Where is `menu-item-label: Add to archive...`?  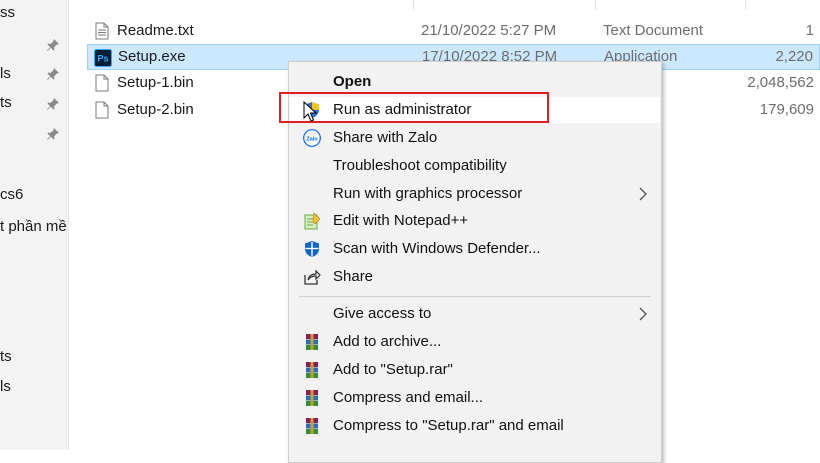
menu-item-label: Add to archive... is located at coordinates (387, 341).